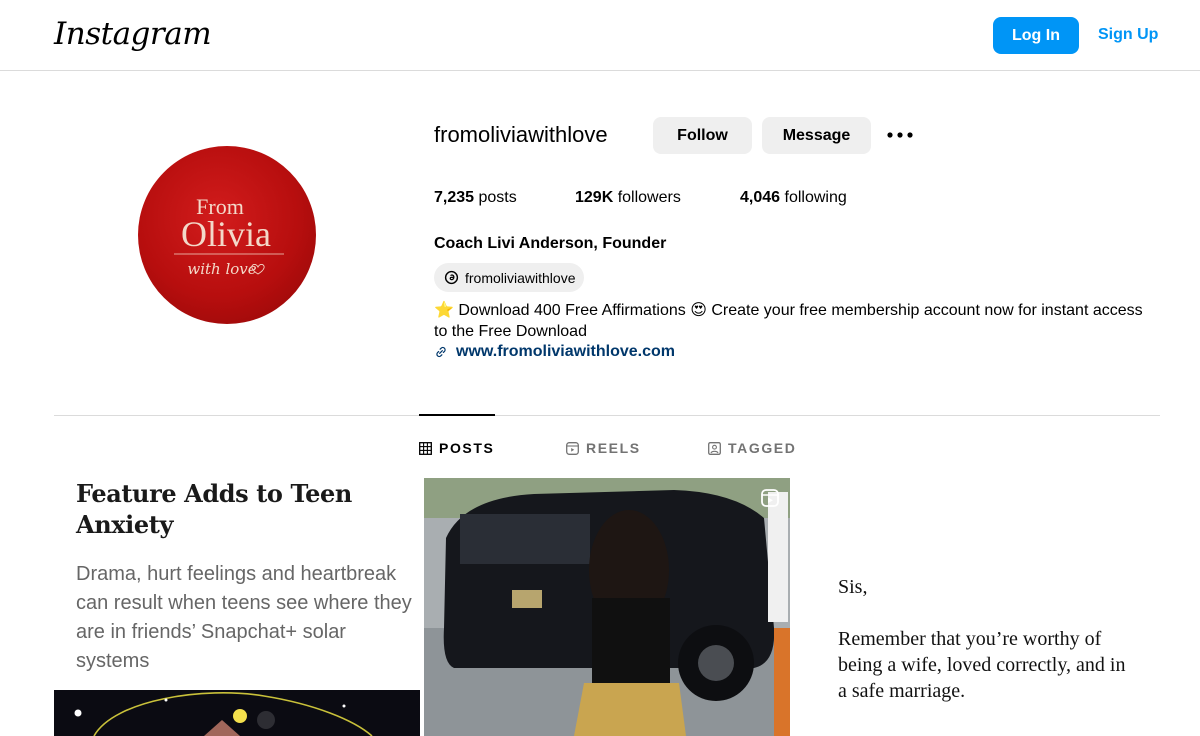  What do you see at coordinates (565, 352) in the screenshot?
I see `website-link: www.fromoliviawithlove.com` at bounding box center [565, 352].